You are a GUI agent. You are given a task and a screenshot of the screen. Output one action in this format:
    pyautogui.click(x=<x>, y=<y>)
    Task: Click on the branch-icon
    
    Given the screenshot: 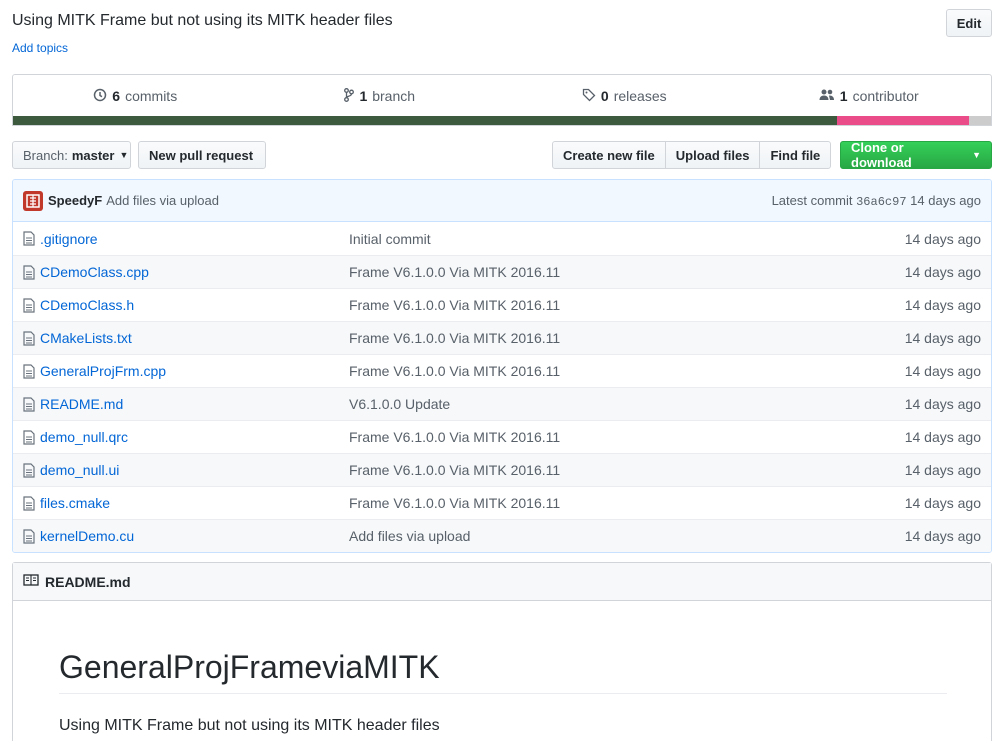 What is the action you would take?
    pyautogui.click(x=349, y=96)
    